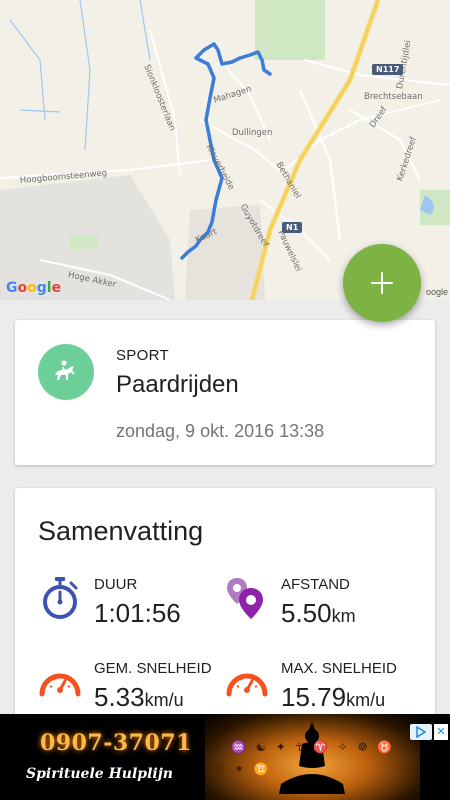 The height and width of the screenshot is (800, 450). I want to click on max-speed-unit: km/u, so click(366, 700).